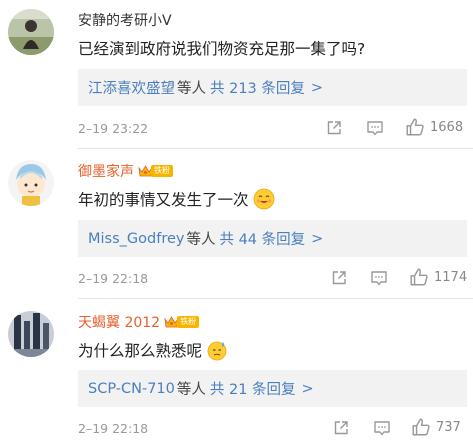 This screenshot has height=441, width=473. What do you see at coordinates (272, 278) in the screenshot?
I see `comment-footer: 2–19 22:18 1174` at bounding box center [272, 278].